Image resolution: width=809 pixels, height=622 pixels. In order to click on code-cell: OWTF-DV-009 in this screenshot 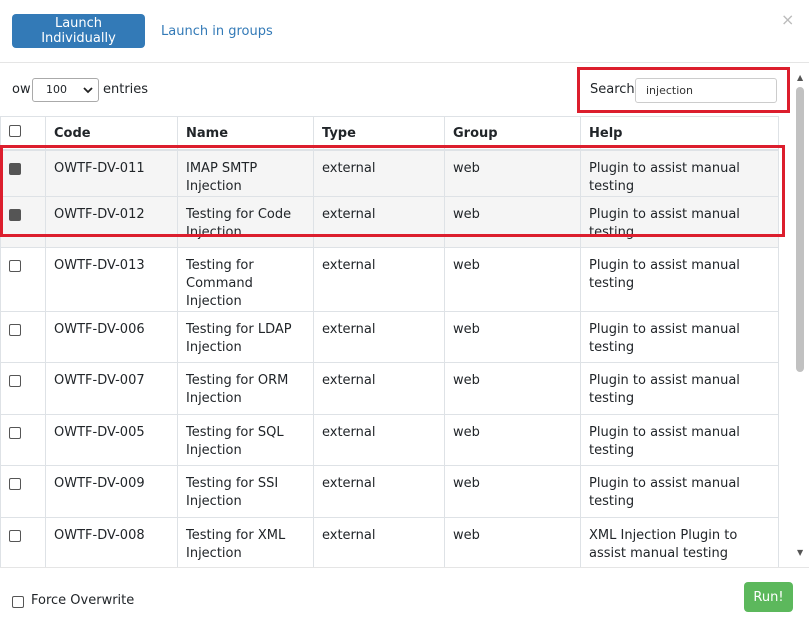, I will do `click(111, 491)`.